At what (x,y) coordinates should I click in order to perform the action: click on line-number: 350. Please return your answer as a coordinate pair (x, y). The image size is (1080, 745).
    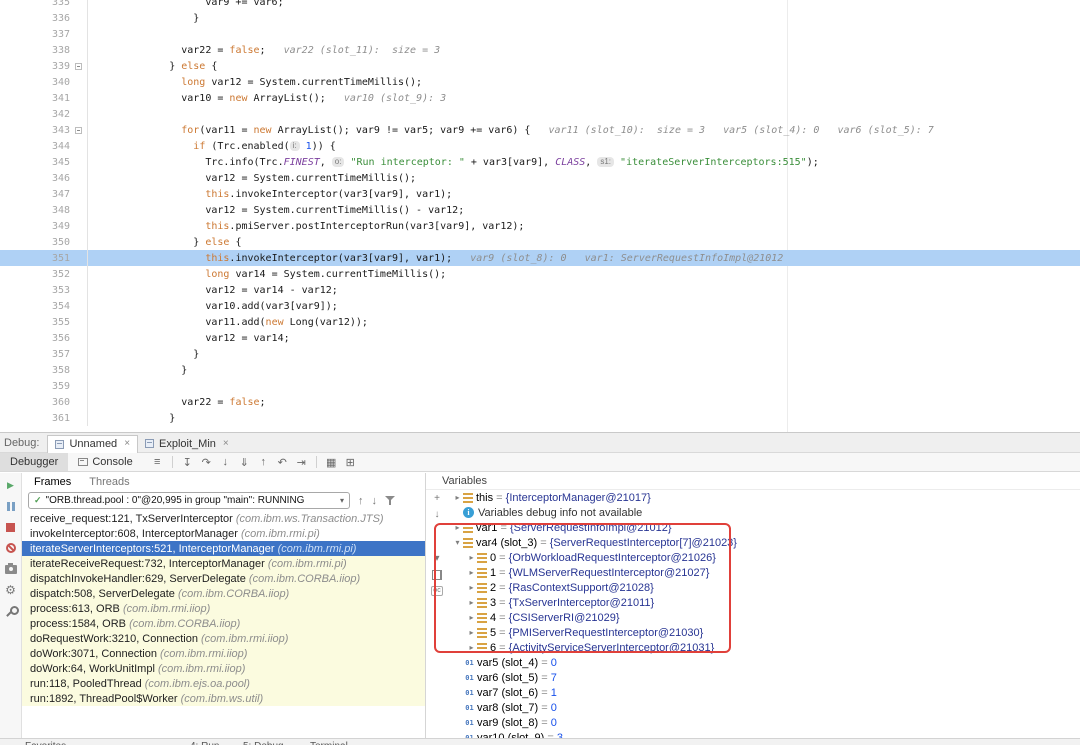
    Looking at the image, I should click on (35, 242).